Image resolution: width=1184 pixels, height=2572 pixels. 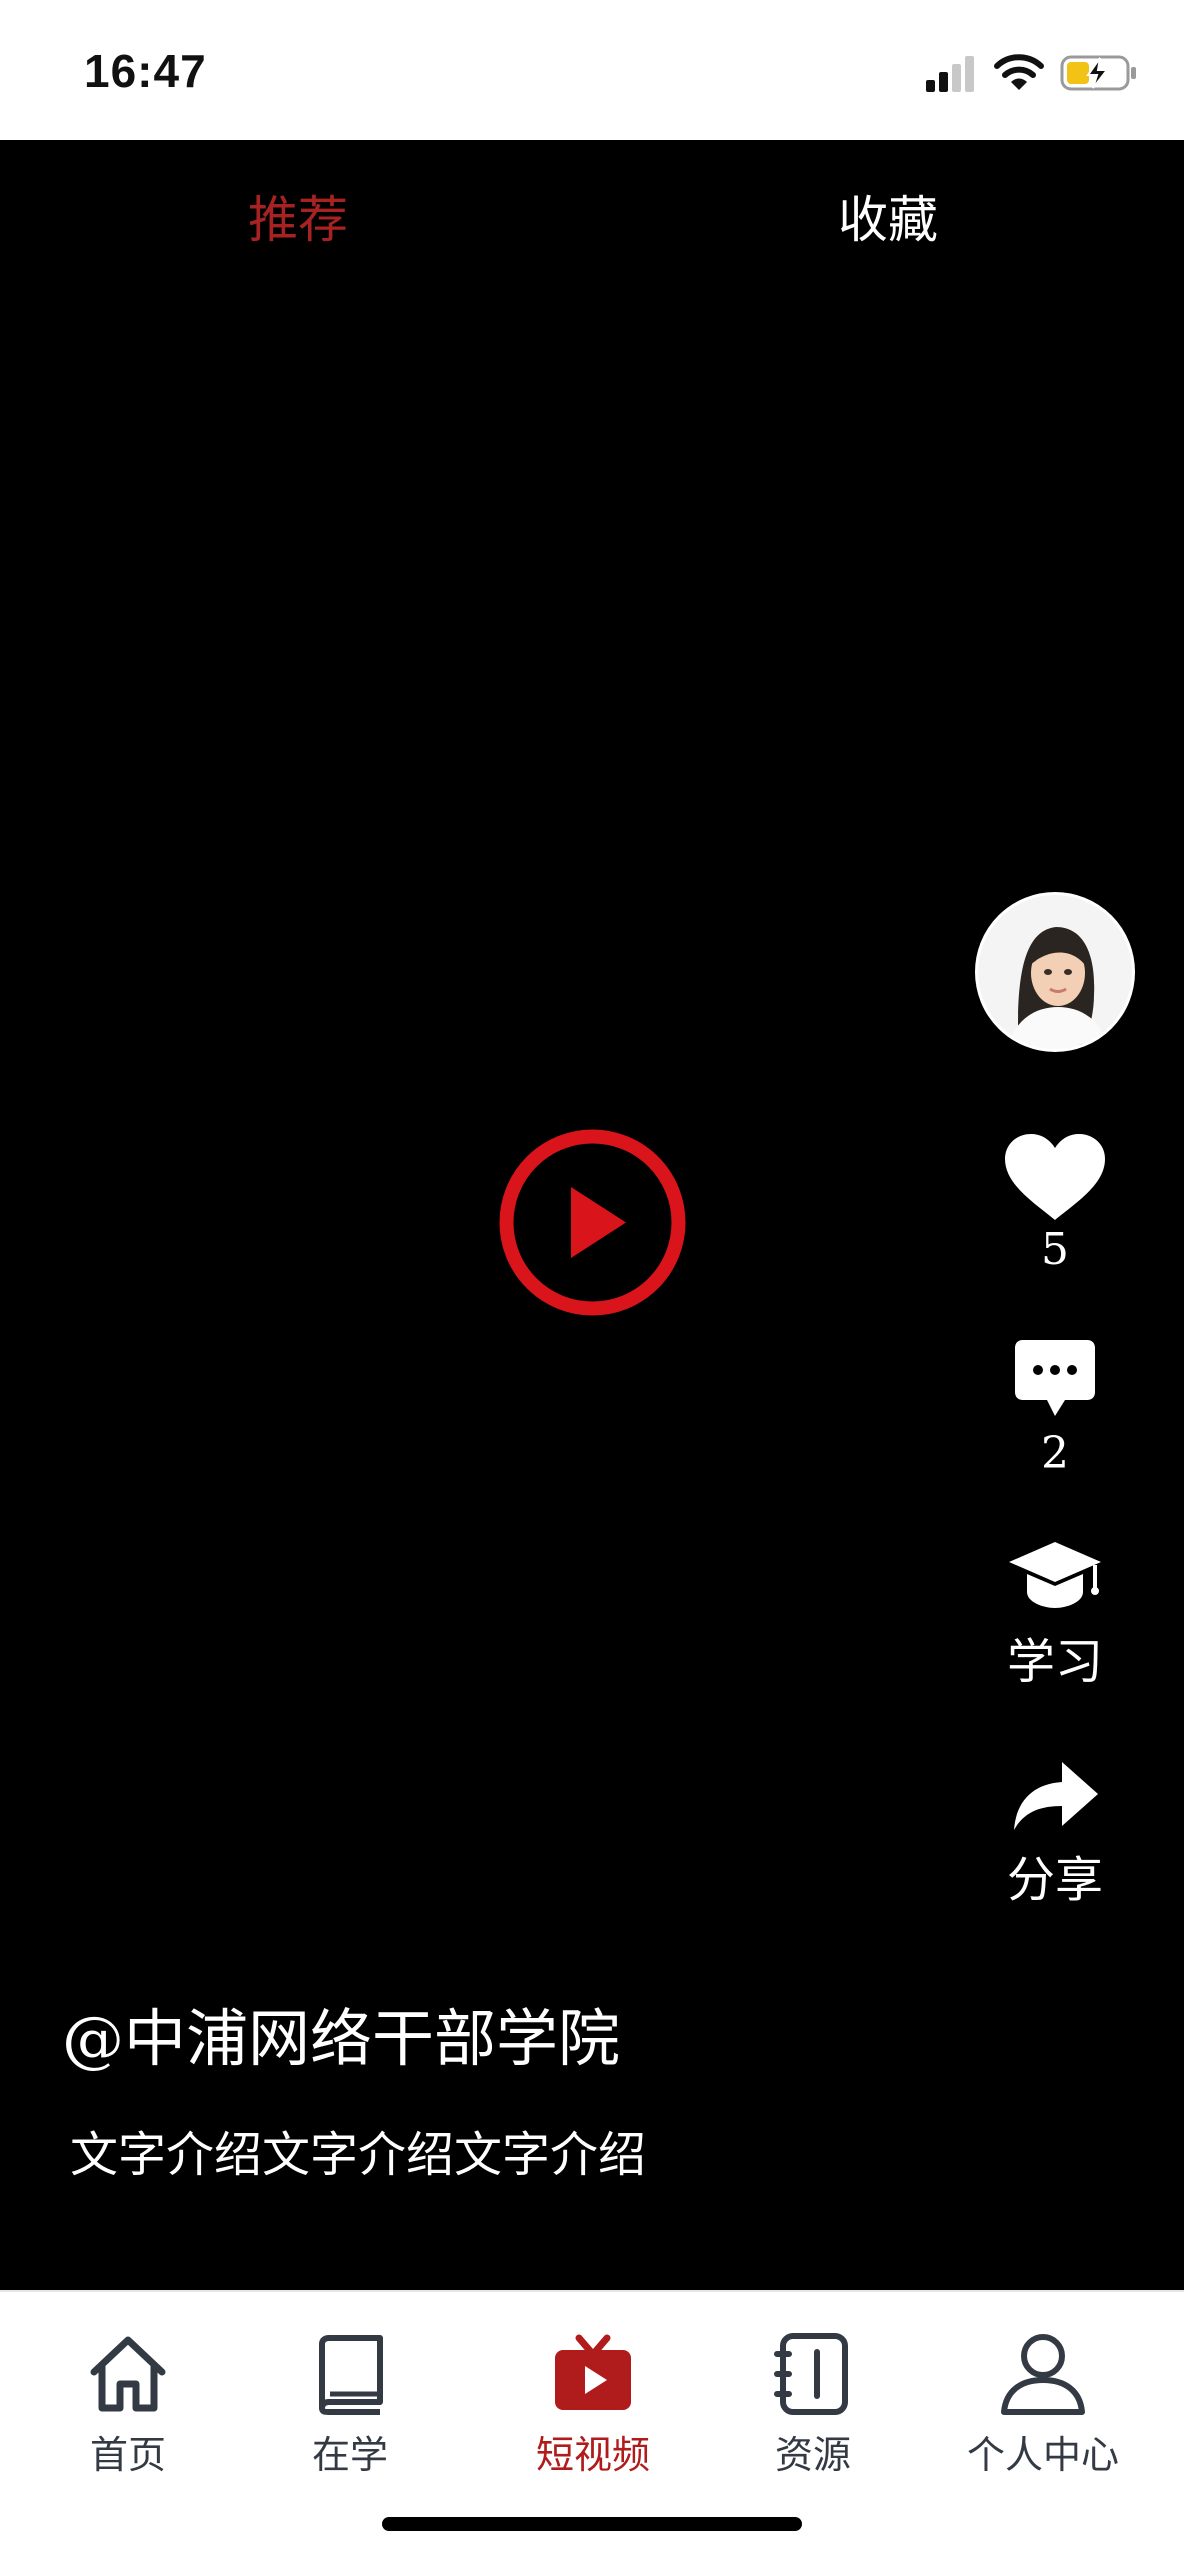 I want to click on nav-studying: 在学, so click(x=350, y=2405).